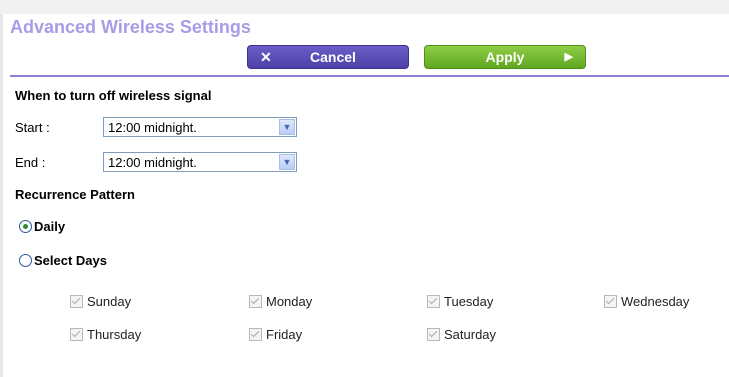  Describe the element at coordinates (289, 301) in the screenshot. I see `day-label: Monday` at that location.